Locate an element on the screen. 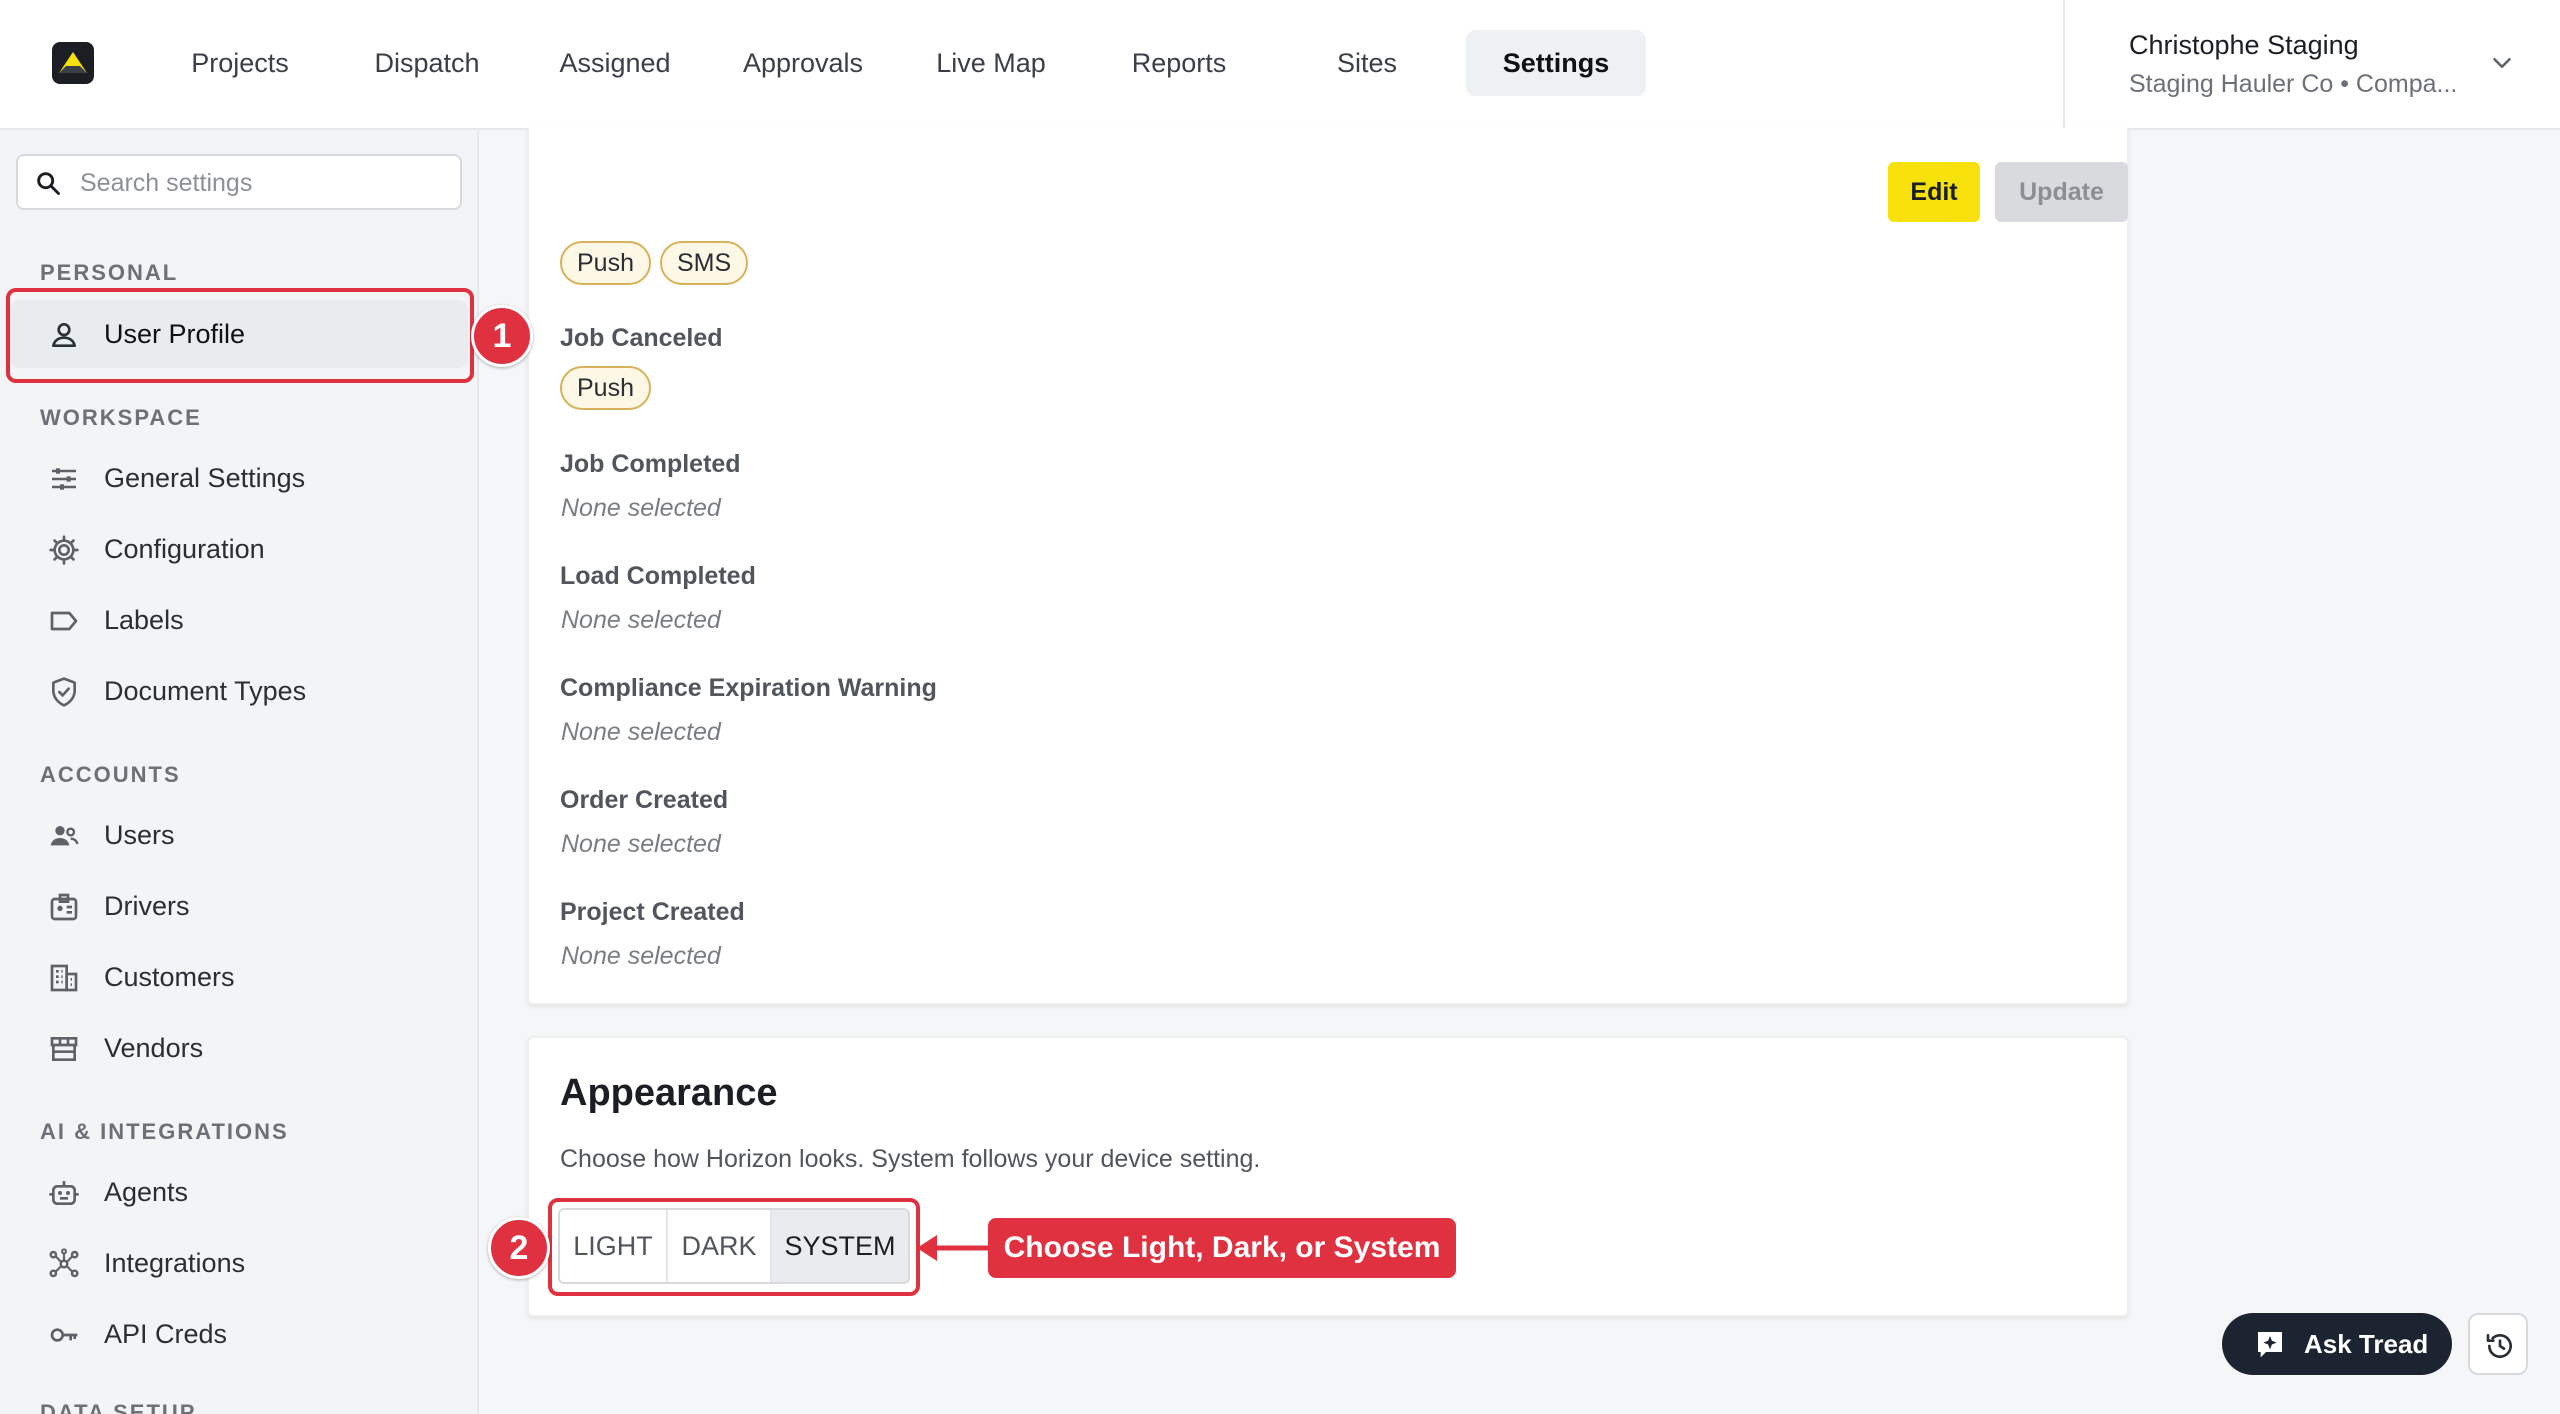 The image size is (2560, 1414). theme-toggle-group: LIGHT DARK SYSTEM is located at coordinates (734, 1246).